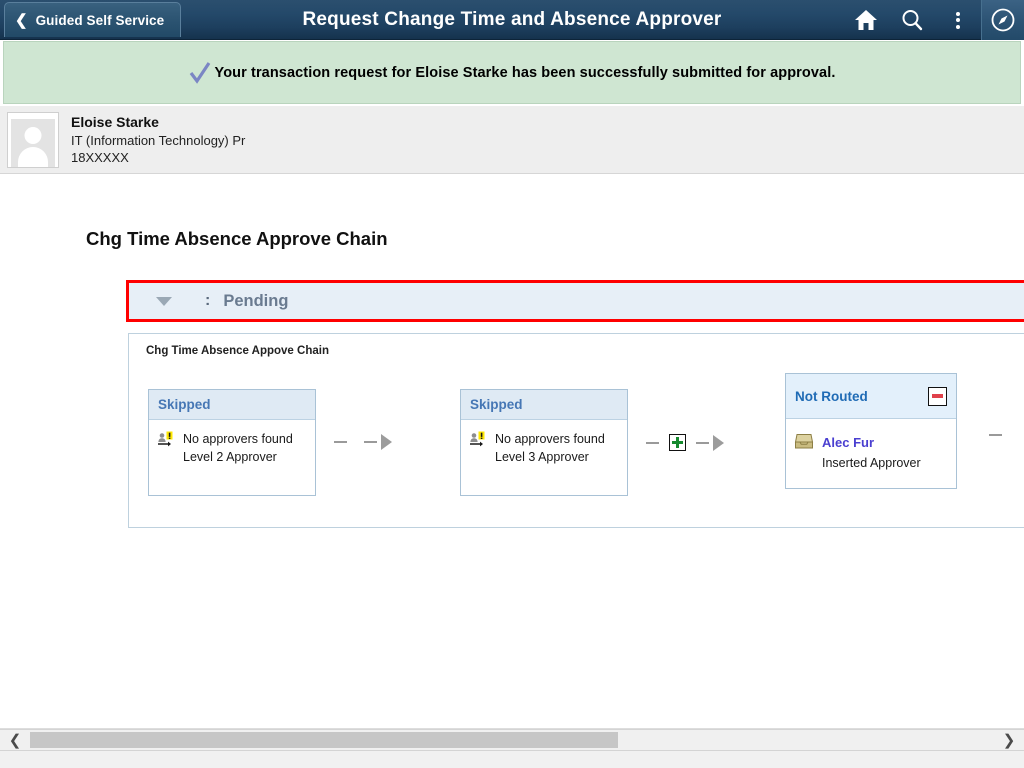 Image resolution: width=1024 pixels, height=768 pixels. I want to click on stage-detail-line2: Level 2 Approver, so click(230, 457).